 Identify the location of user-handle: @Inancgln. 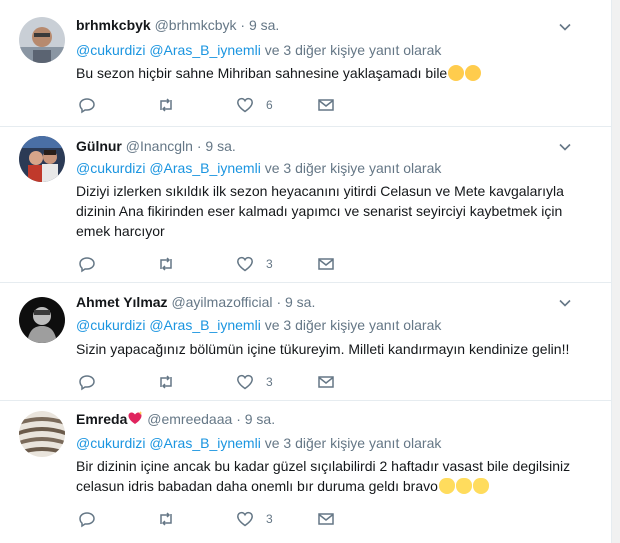
(159, 146).